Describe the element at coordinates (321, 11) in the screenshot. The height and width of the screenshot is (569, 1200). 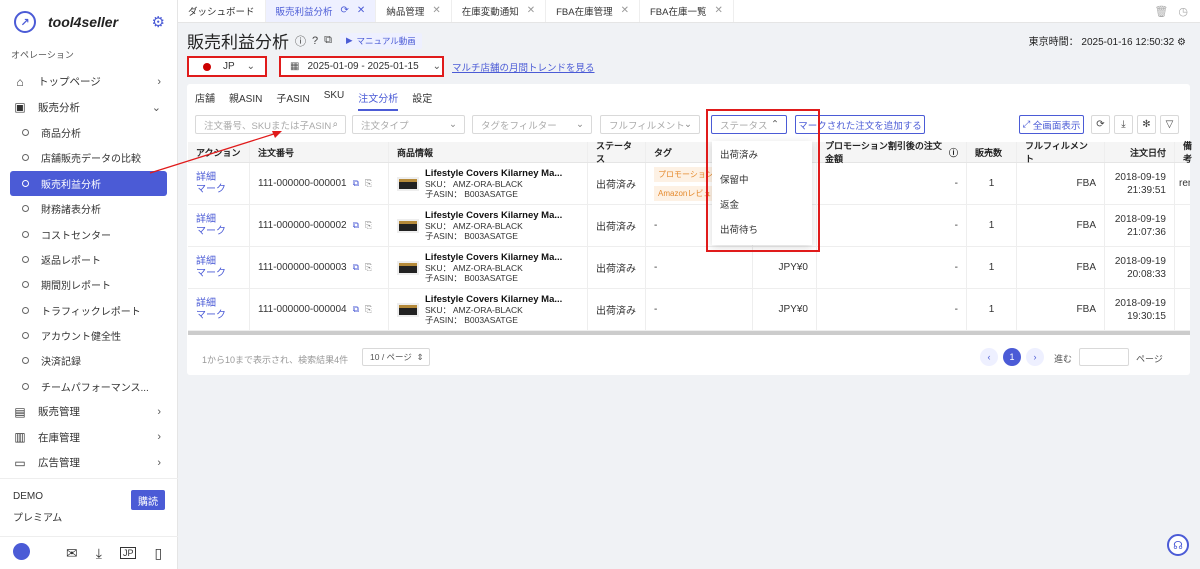
I see `tab-profit-analysis: 販売利益分析 ⟳ ✕` at that location.